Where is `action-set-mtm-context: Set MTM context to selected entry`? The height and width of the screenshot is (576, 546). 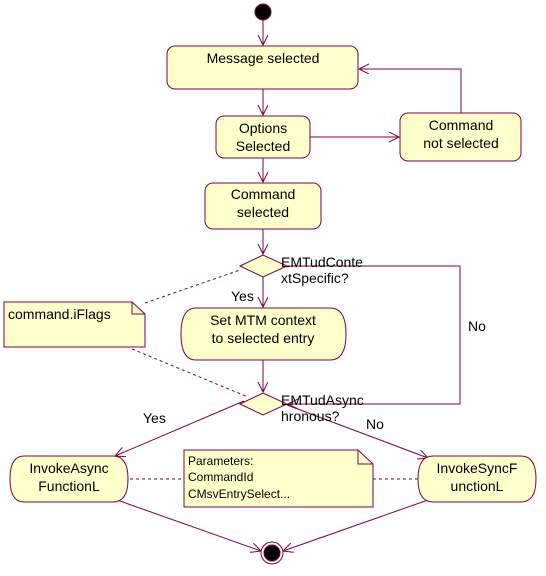 action-set-mtm-context: Set MTM context to selected entry is located at coordinates (263, 334).